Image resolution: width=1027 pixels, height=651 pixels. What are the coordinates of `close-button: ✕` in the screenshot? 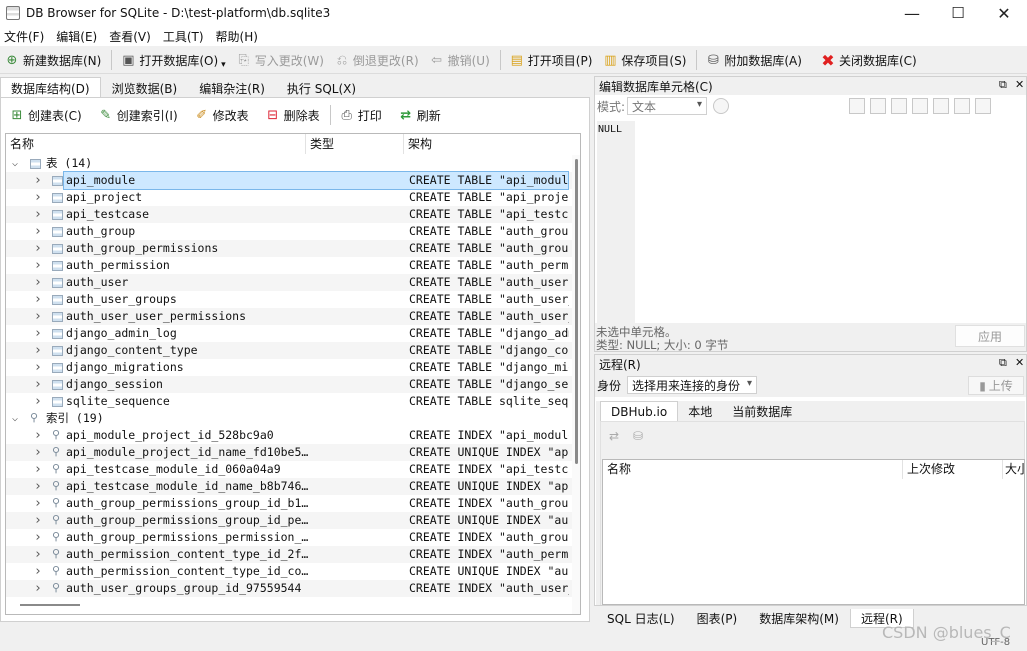 It's located at (1004, 13).